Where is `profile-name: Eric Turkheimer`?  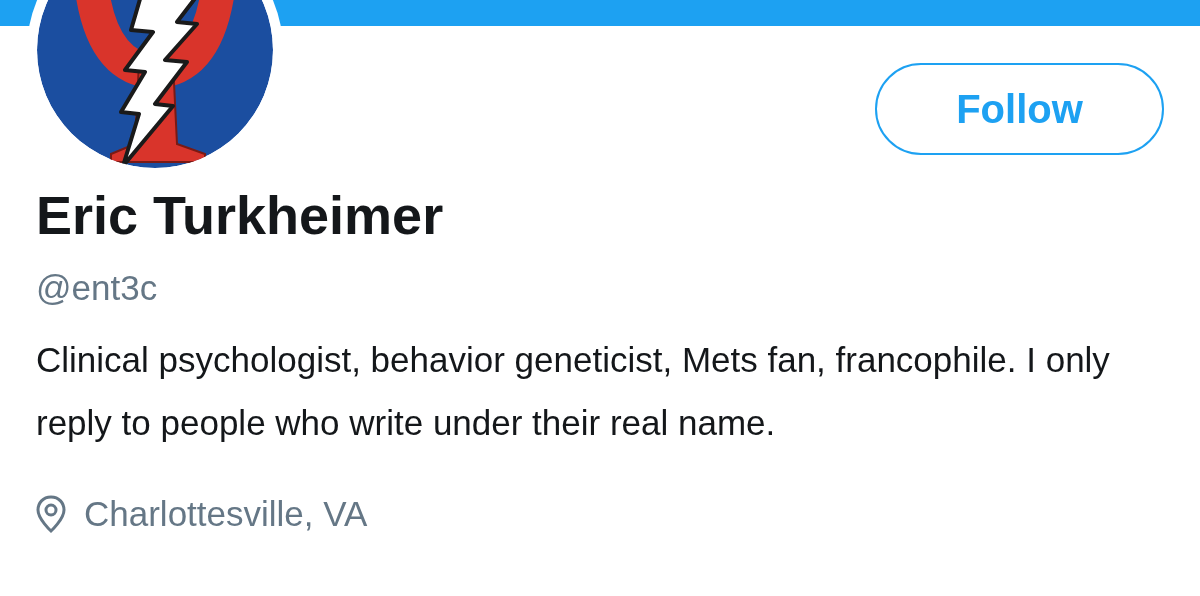
profile-name: Eric Turkheimer is located at coordinates (240, 215).